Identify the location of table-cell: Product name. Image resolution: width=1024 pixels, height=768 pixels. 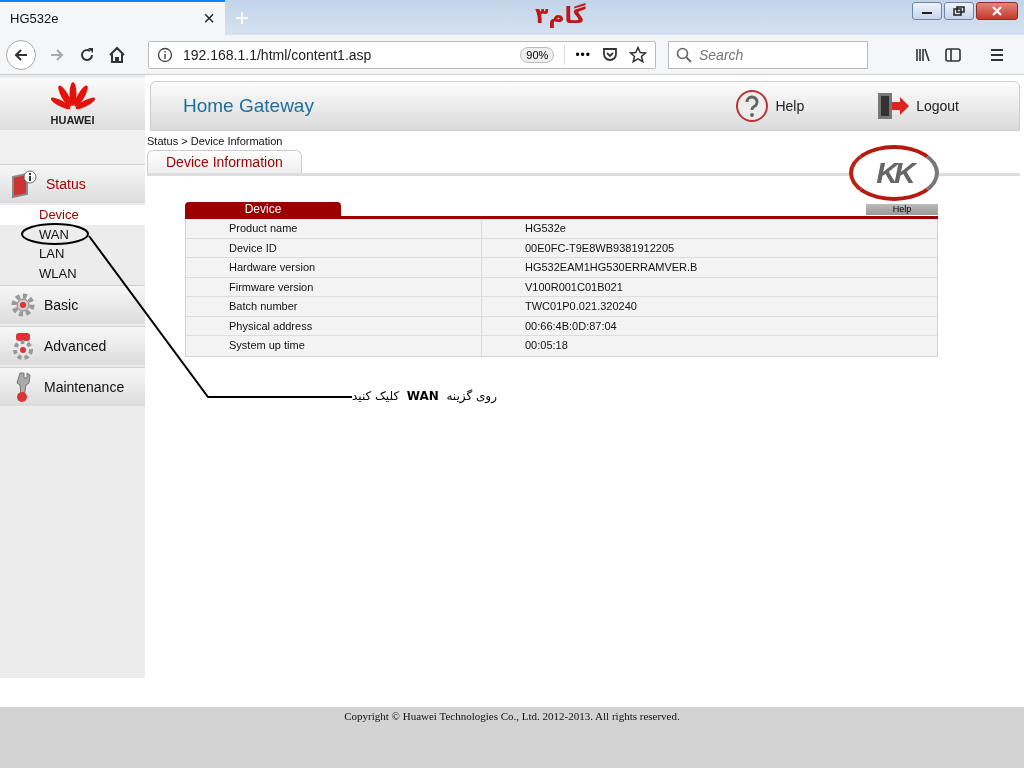
(334, 228).